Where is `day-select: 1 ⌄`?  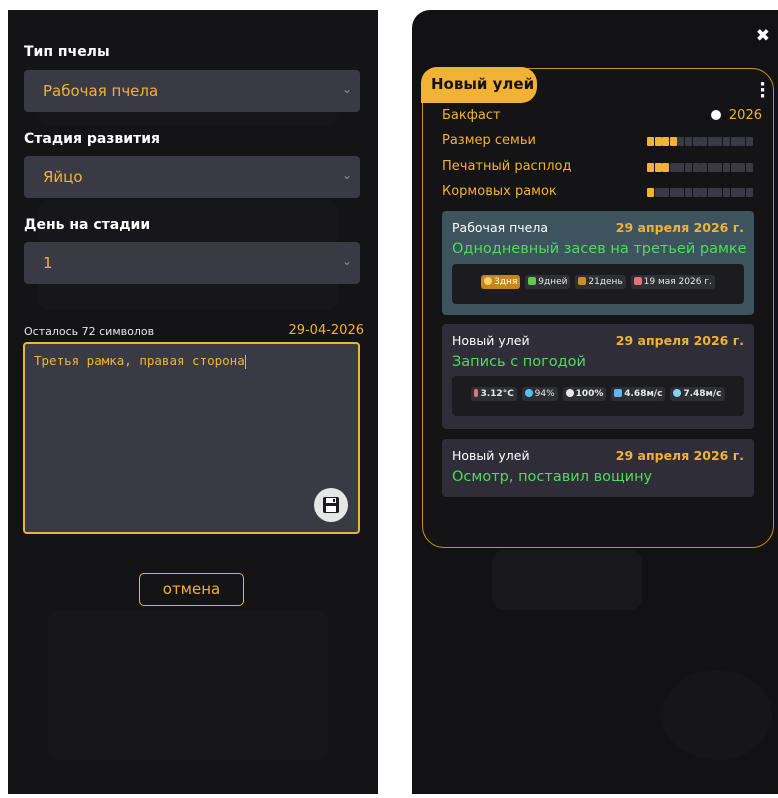 day-select: 1 ⌄ is located at coordinates (192, 263).